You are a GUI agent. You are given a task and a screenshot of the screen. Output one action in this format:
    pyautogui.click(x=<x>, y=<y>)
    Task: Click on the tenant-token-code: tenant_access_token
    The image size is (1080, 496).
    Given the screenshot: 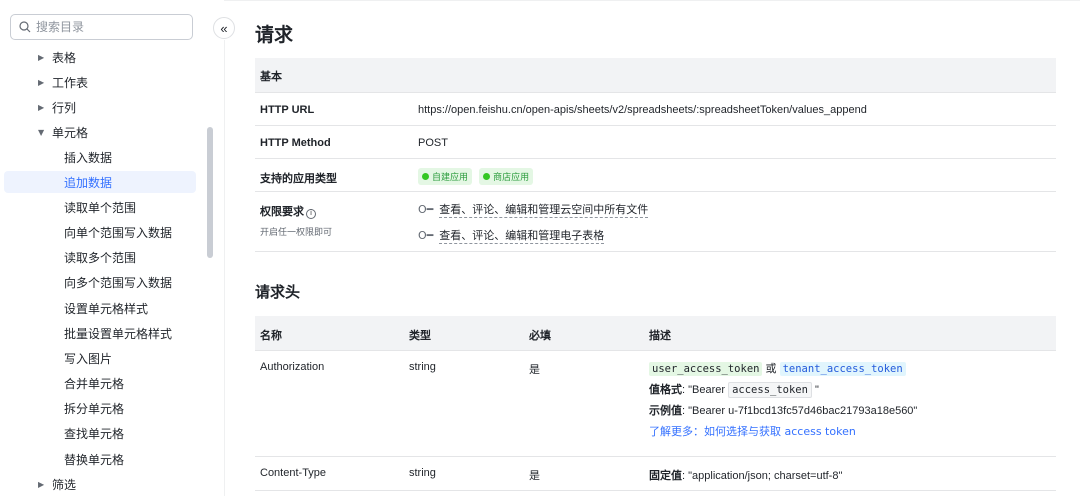 What is the action you would take?
    pyautogui.click(x=842, y=368)
    